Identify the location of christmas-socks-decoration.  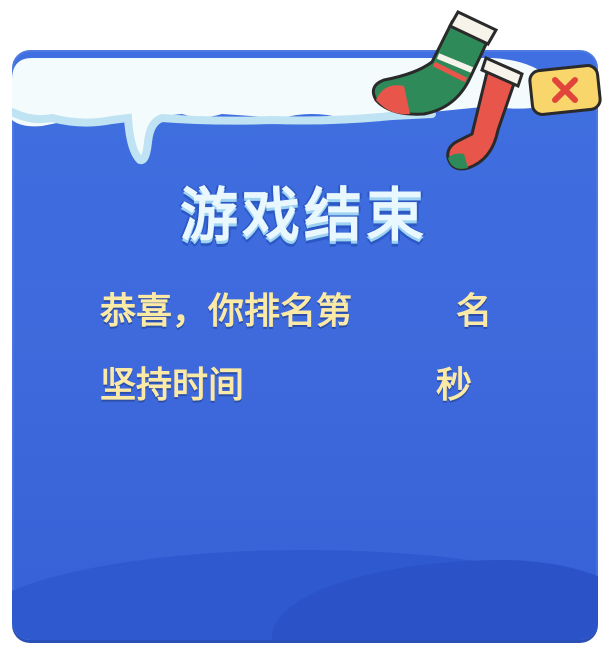
(447, 90).